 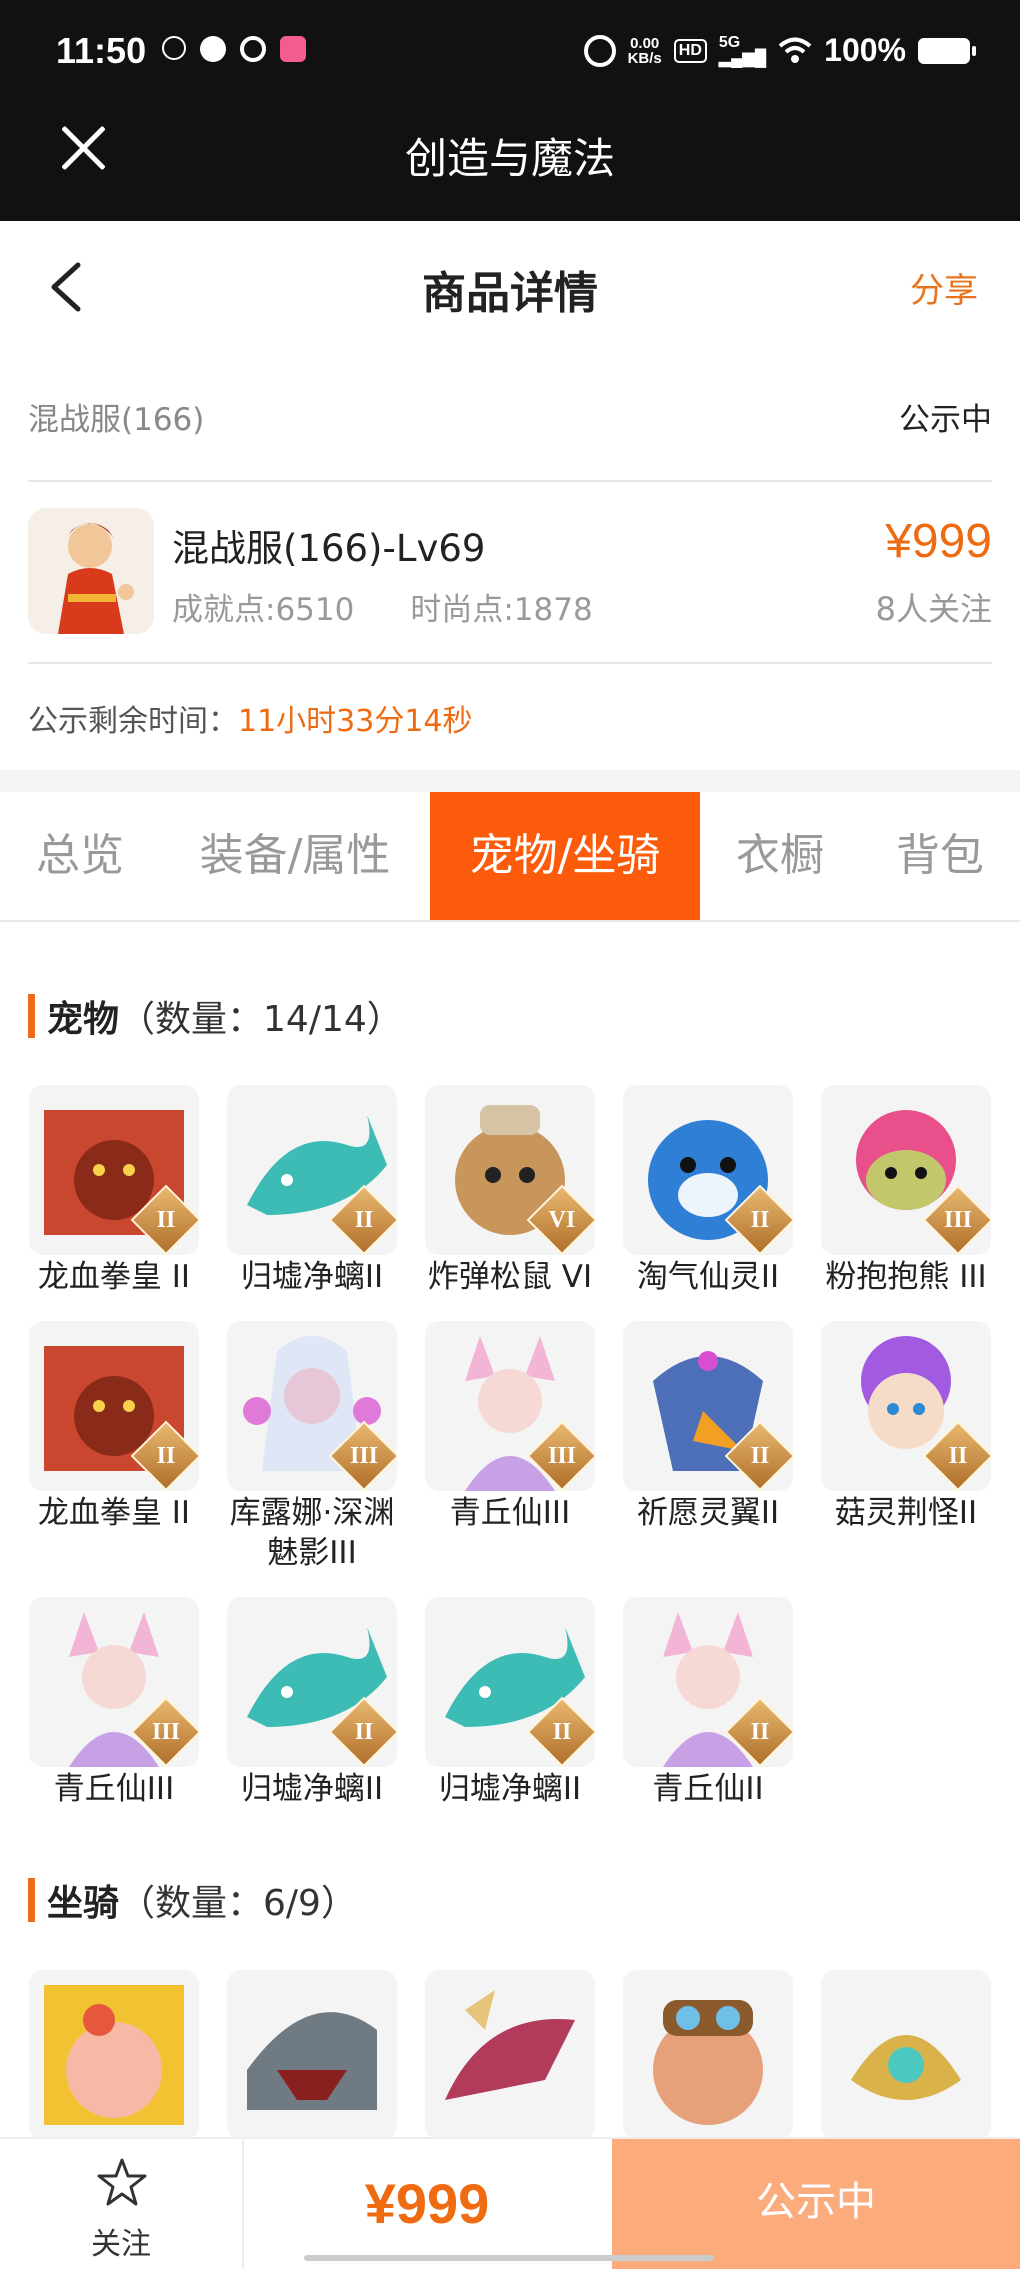 I want to click on star-icon, so click(x=122, y=2182).